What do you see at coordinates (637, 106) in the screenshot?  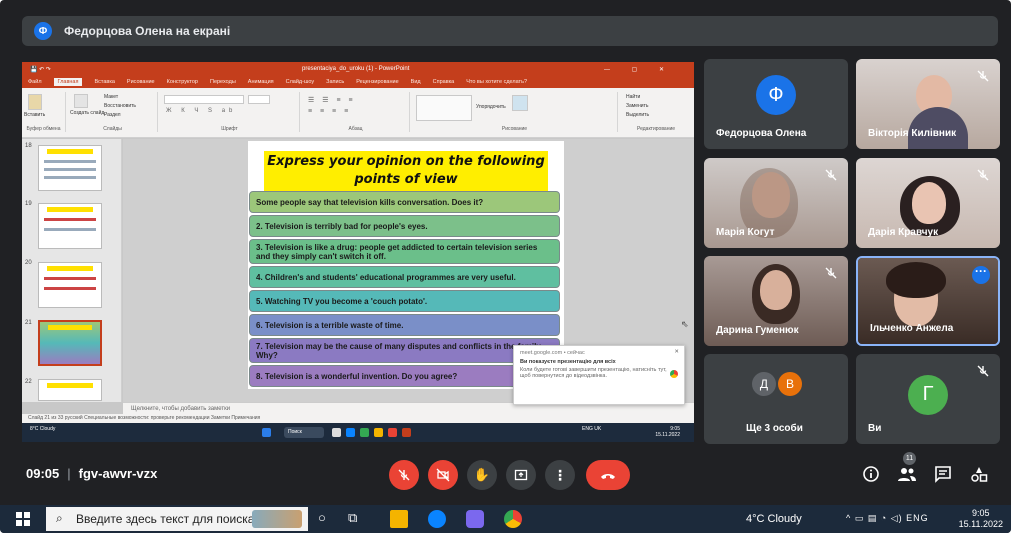 I see `replace-button: Заменить` at bounding box center [637, 106].